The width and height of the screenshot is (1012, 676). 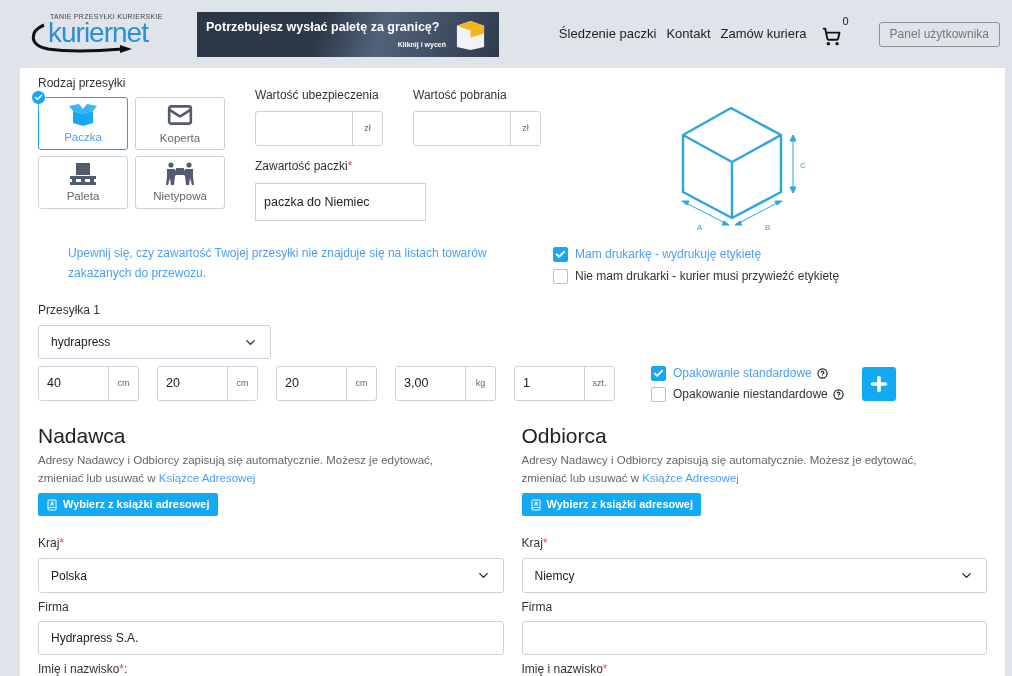 I want to click on checkbox-label: Nie mam drukarki - kurier musi przywieźć etykietę, so click(x=707, y=276).